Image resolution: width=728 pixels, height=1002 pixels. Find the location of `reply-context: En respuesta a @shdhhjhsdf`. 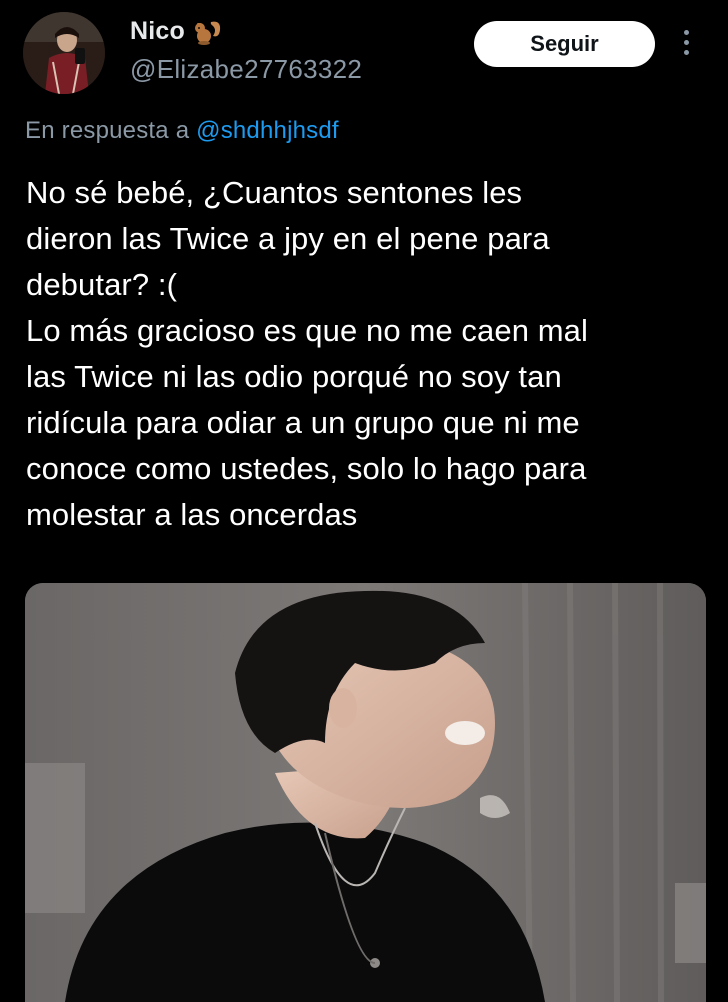

reply-context: En respuesta a @shdhhjhsdf is located at coordinates (182, 131).